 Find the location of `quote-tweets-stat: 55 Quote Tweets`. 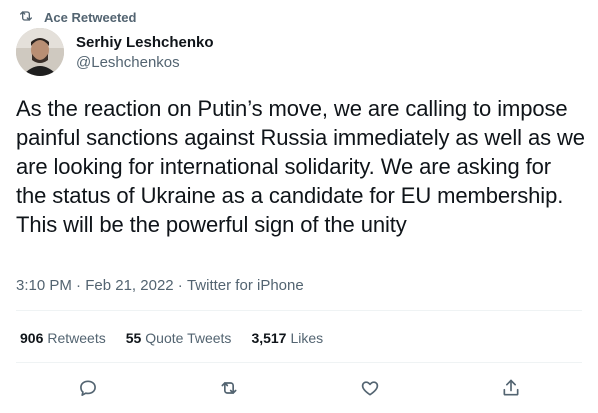

quote-tweets-stat: 55 Quote Tweets is located at coordinates (179, 338).